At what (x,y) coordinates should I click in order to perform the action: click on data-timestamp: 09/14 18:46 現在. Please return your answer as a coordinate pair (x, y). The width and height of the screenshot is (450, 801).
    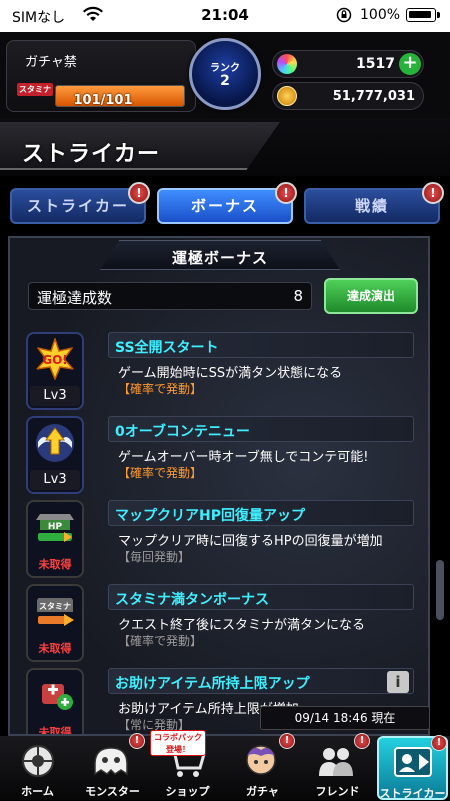
    Looking at the image, I should click on (345, 718).